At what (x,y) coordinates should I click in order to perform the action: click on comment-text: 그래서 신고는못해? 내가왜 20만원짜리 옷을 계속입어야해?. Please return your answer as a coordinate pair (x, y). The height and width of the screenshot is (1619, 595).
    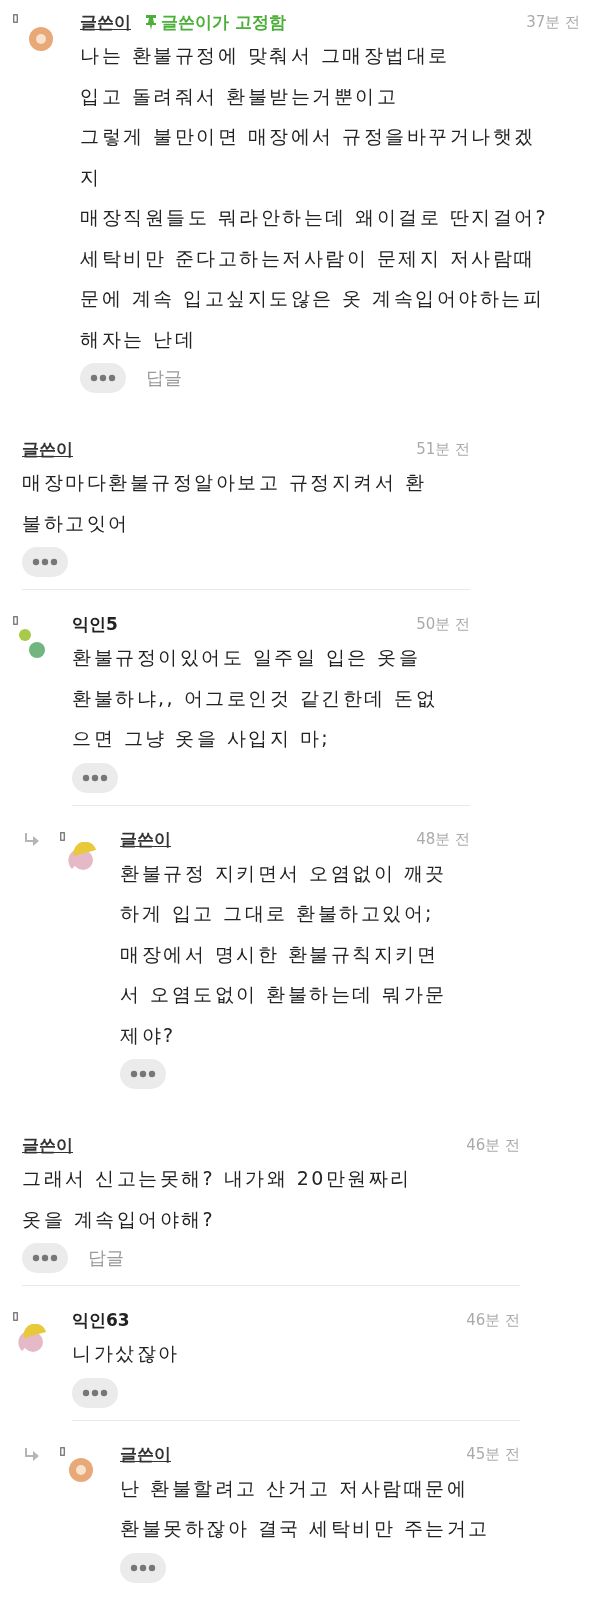
    Looking at the image, I should click on (217, 1199).